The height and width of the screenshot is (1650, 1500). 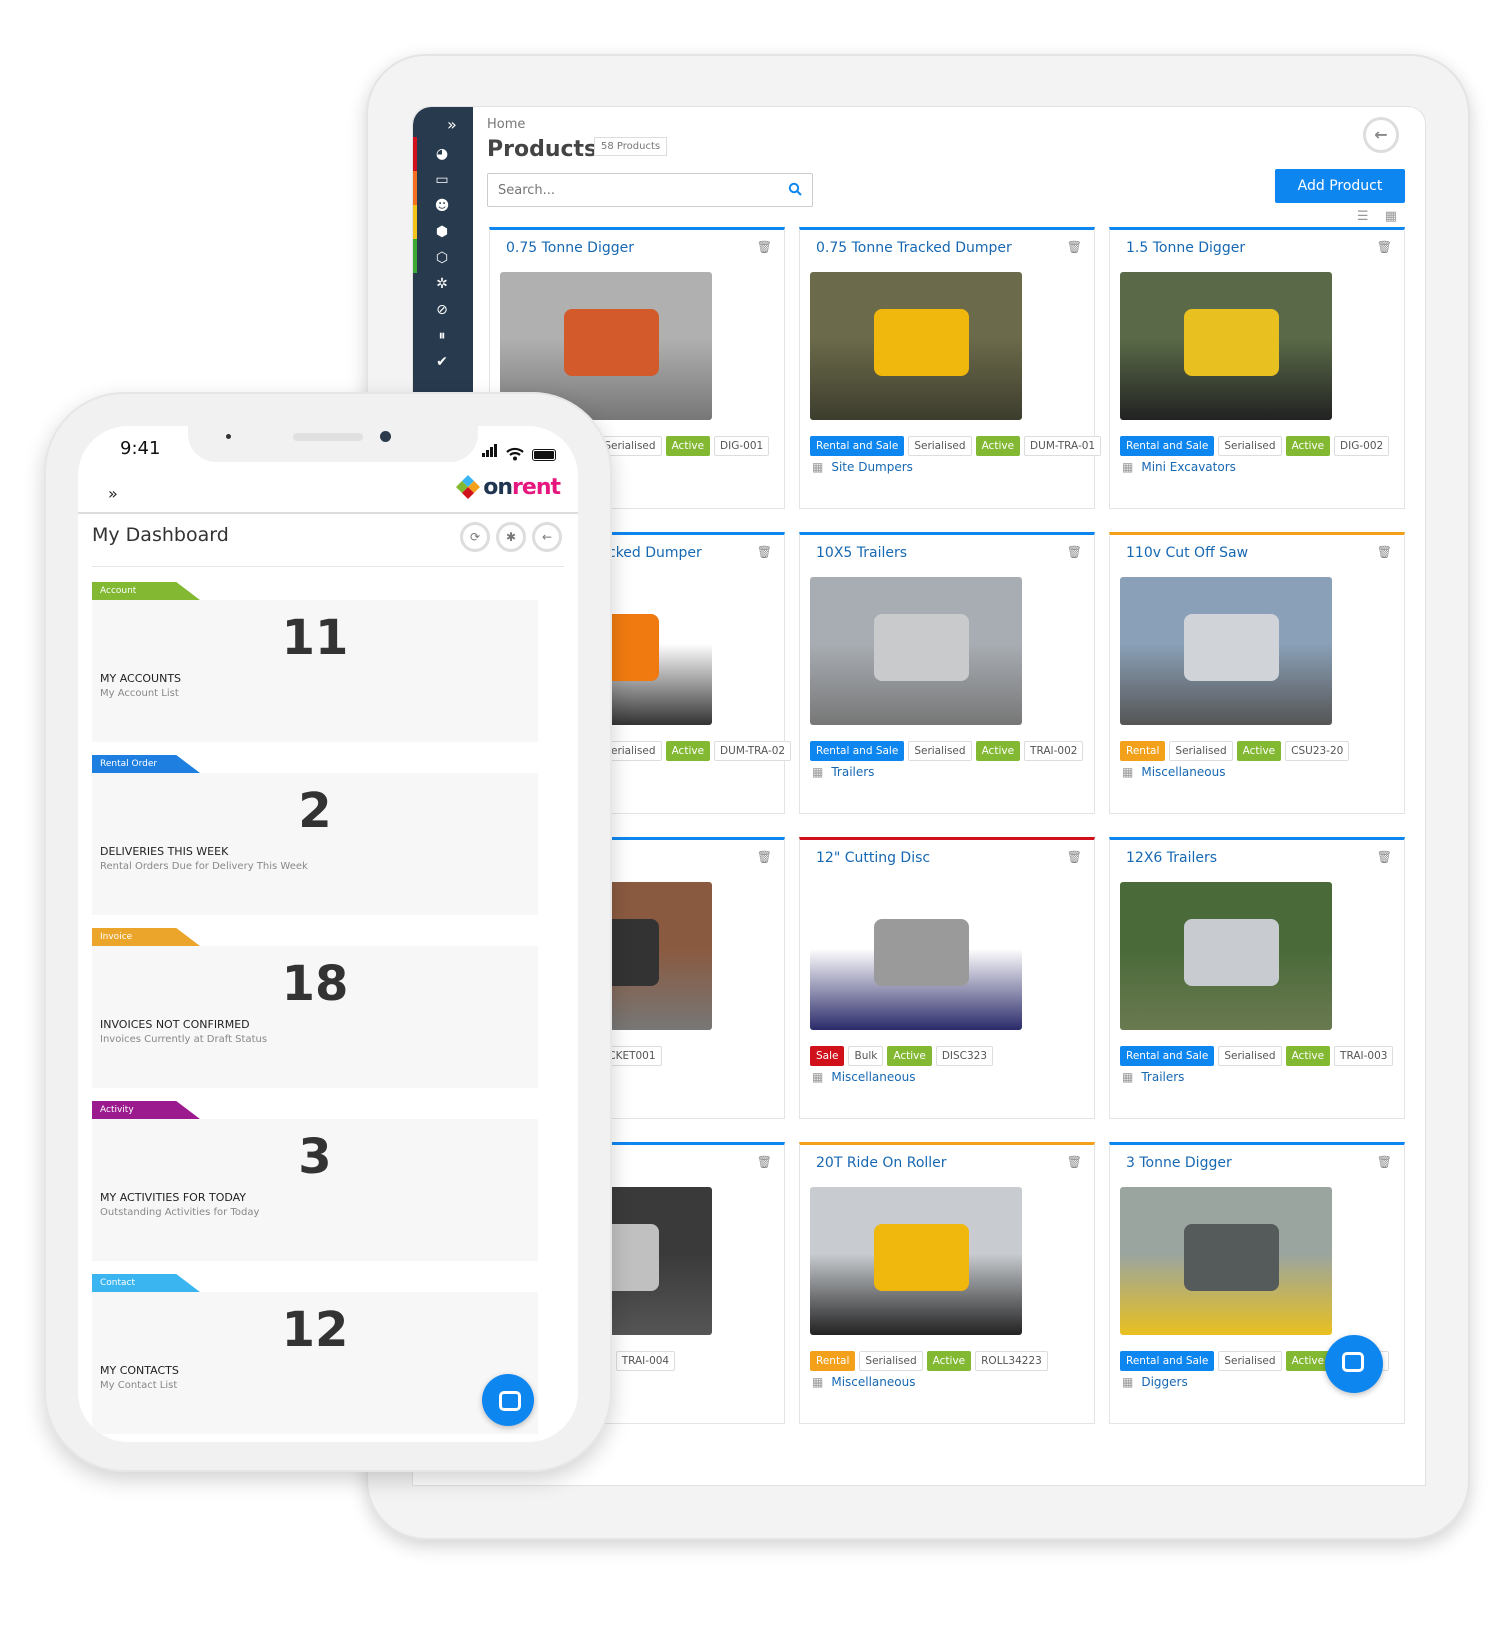 What do you see at coordinates (1257, 1056) in the screenshot?
I see `badge-row: Rental and Sale Serialised Active TRAI-003` at bounding box center [1257, 1056].